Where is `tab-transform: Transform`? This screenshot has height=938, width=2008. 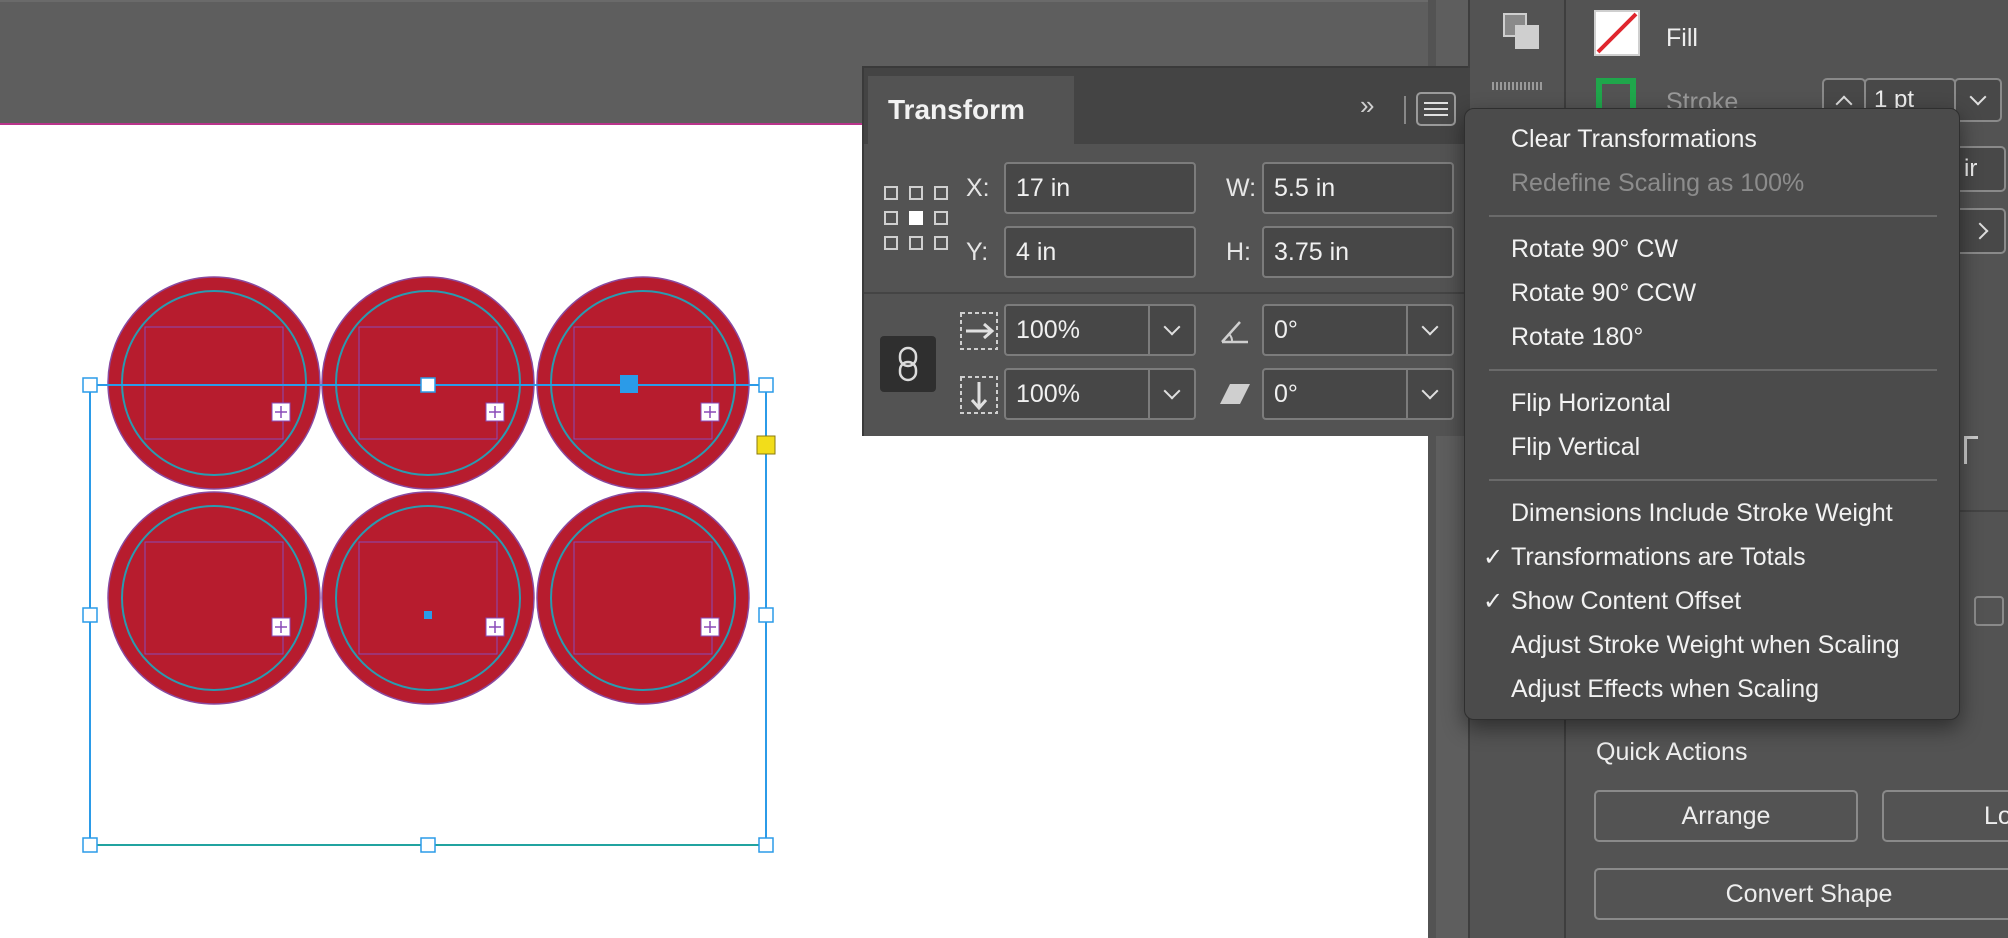 tab-transform: Transform is located at coordinates (971, 110).